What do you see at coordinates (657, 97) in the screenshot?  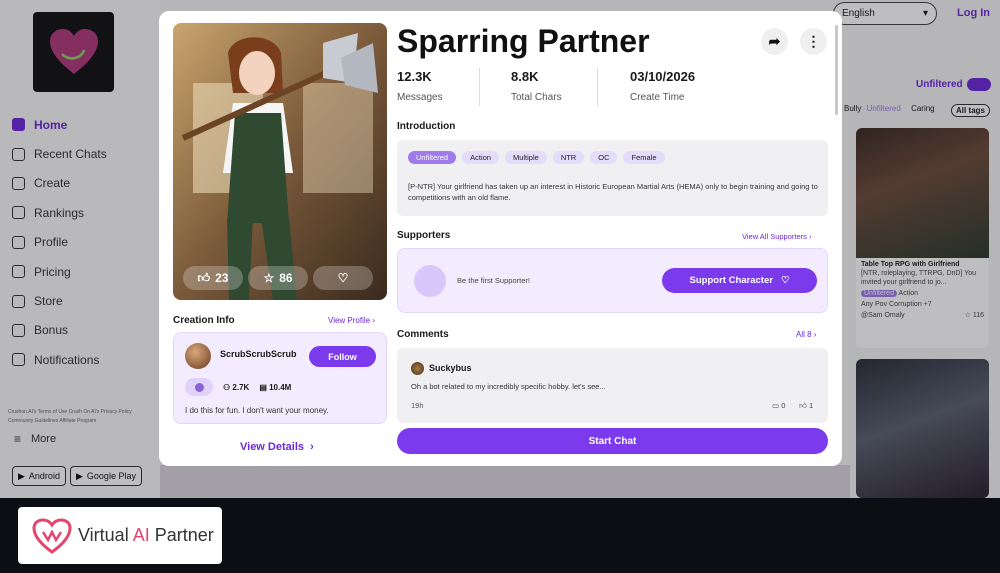 I see `stat-label: Create Time` at bounding box center [657, 97].